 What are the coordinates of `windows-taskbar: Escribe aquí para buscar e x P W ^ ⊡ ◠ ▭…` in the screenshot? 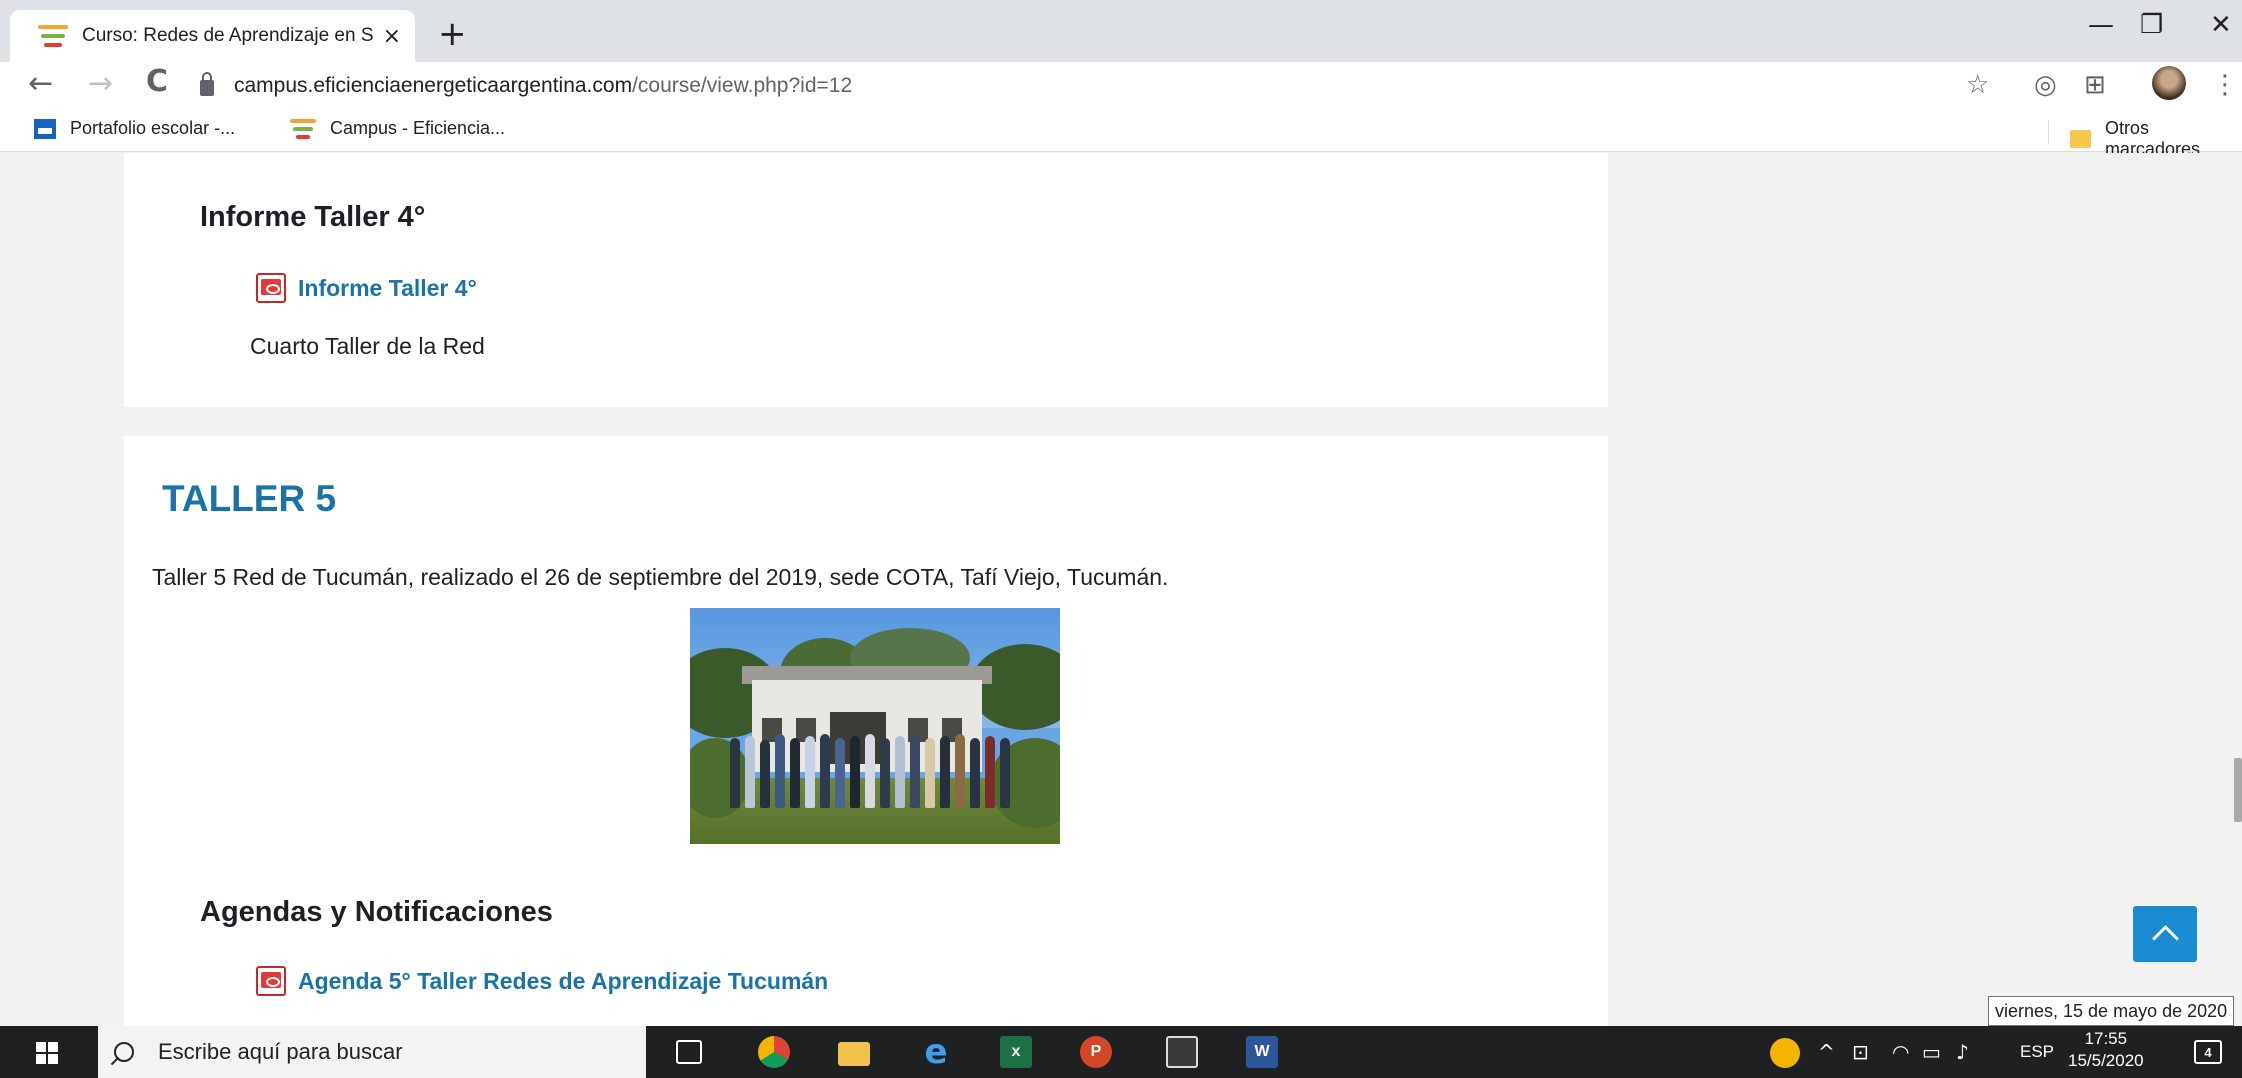 It's located at (1121, 1052).